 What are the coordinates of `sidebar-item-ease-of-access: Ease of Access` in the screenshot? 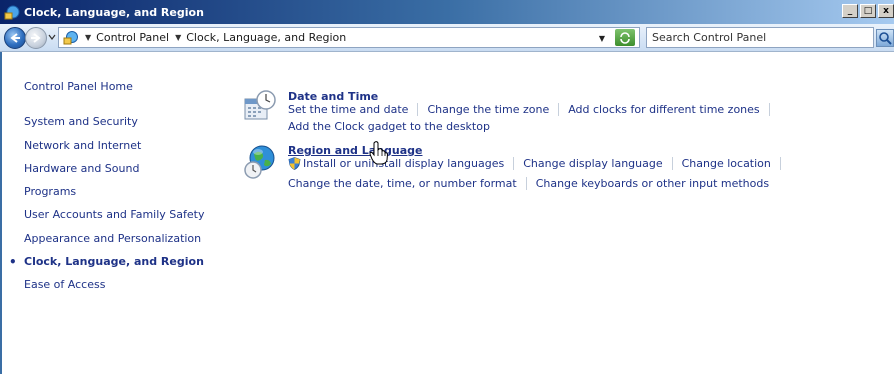 It's located at (124, 289).